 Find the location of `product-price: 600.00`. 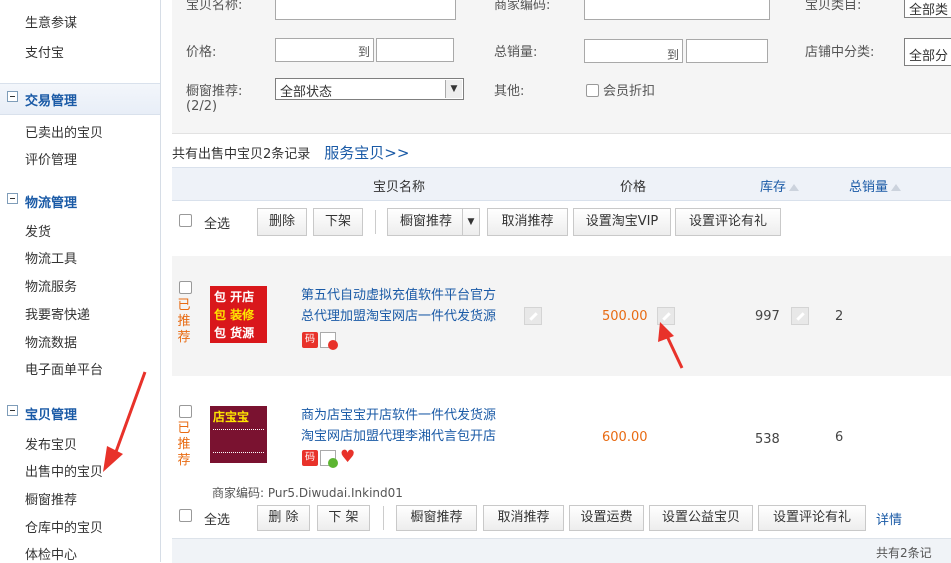

product-price: 600.00 is located at coordinates (625, 437).